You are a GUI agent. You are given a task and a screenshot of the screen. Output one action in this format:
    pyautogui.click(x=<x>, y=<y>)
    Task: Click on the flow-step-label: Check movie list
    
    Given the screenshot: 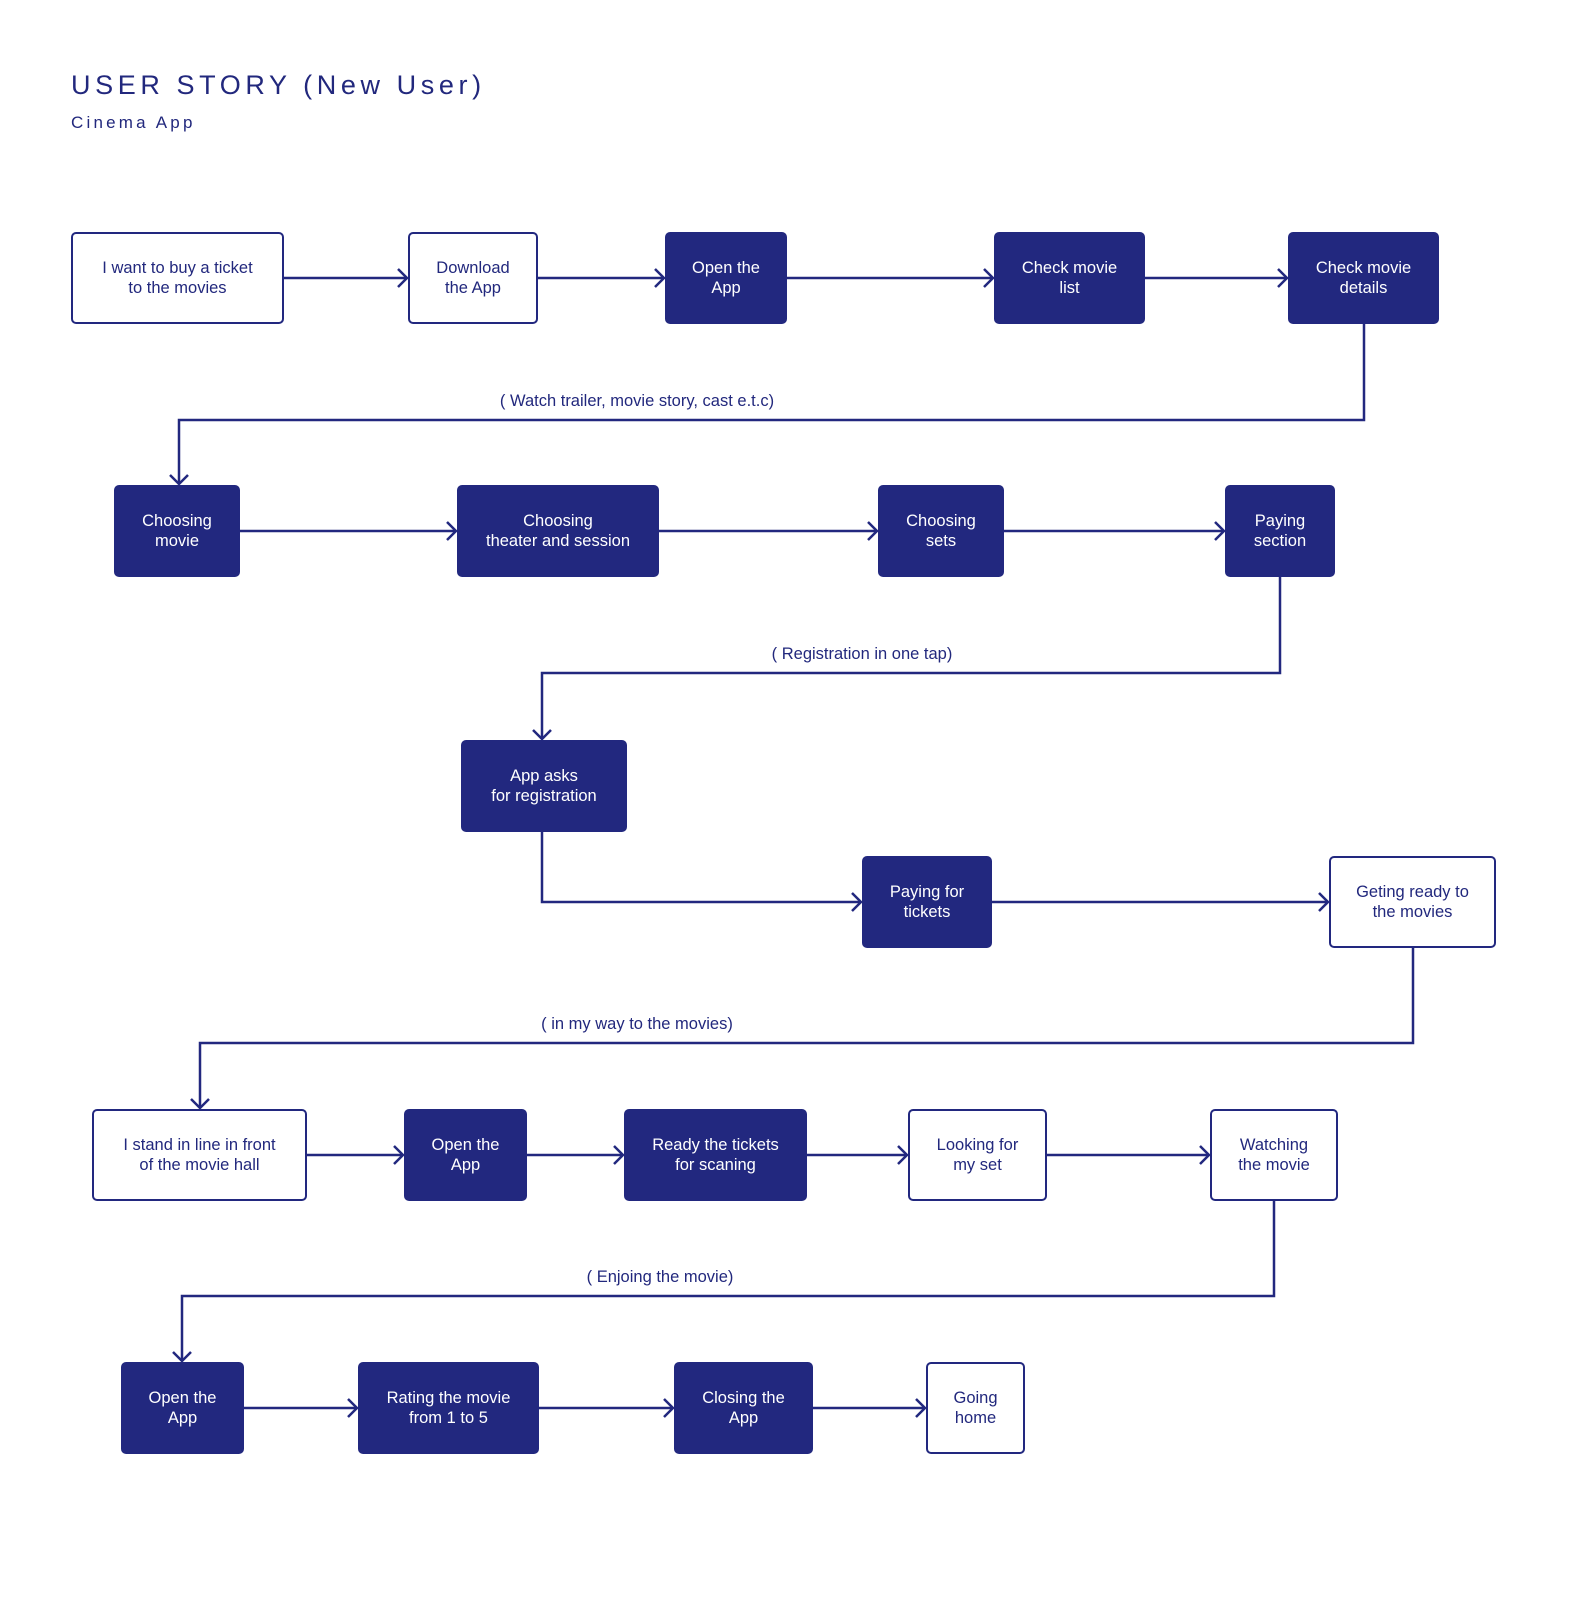 What is the action you would take?
    pyautogui.click(x=1069, y=278)
    